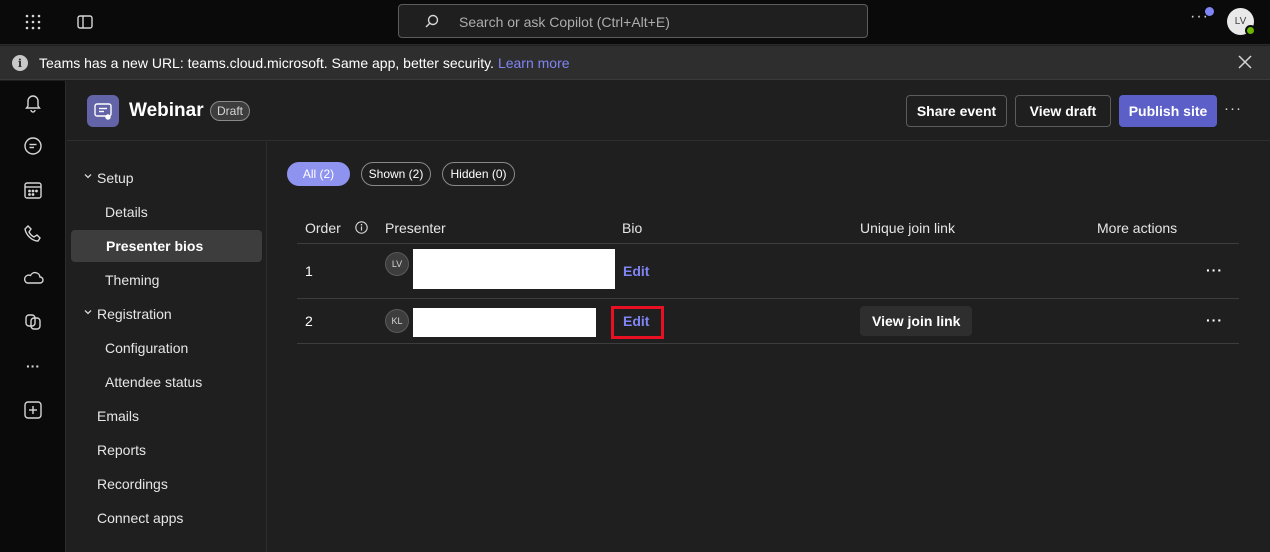 This screenshot has height=552, width=1270. I want to click on nav-label-recordings: Recordings, so click(132, 484).